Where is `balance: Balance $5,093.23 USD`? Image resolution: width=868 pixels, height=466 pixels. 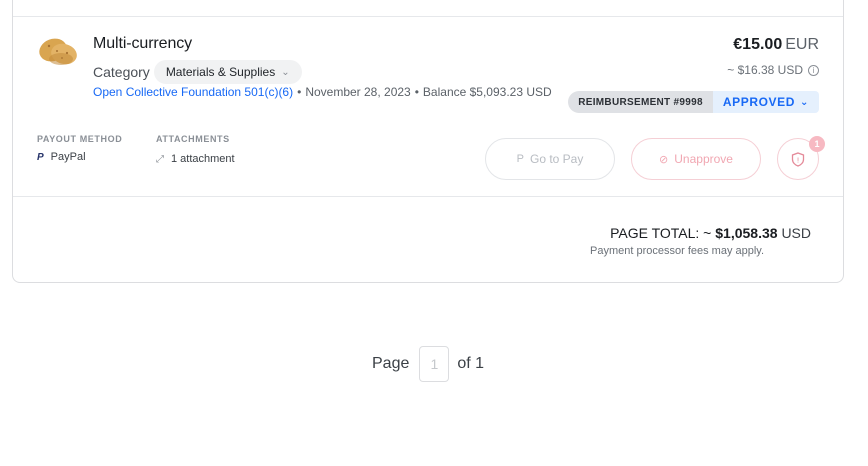 balance: Balance $5,093.23 USD is located at coordinates (487, 92).